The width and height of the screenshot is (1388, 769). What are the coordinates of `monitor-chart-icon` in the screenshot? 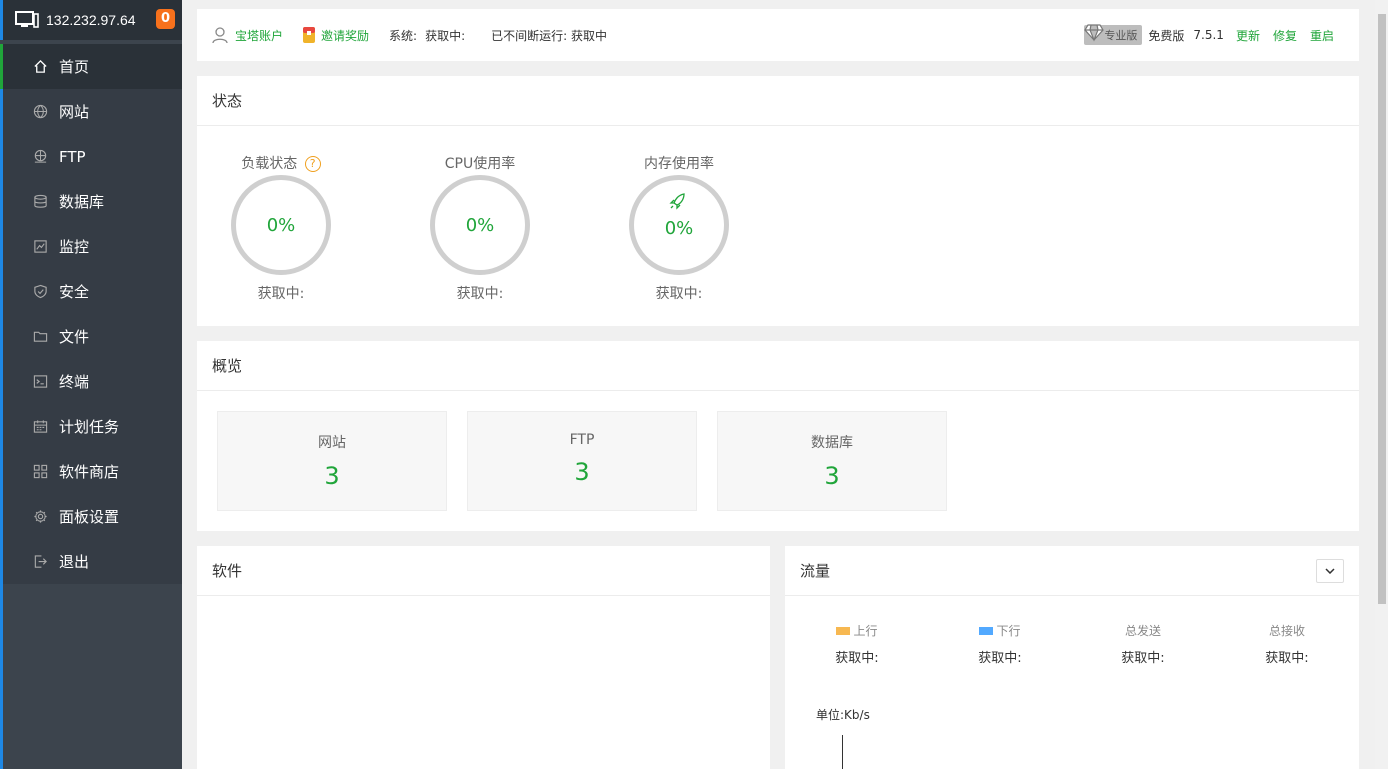 It's located at (40, 246).